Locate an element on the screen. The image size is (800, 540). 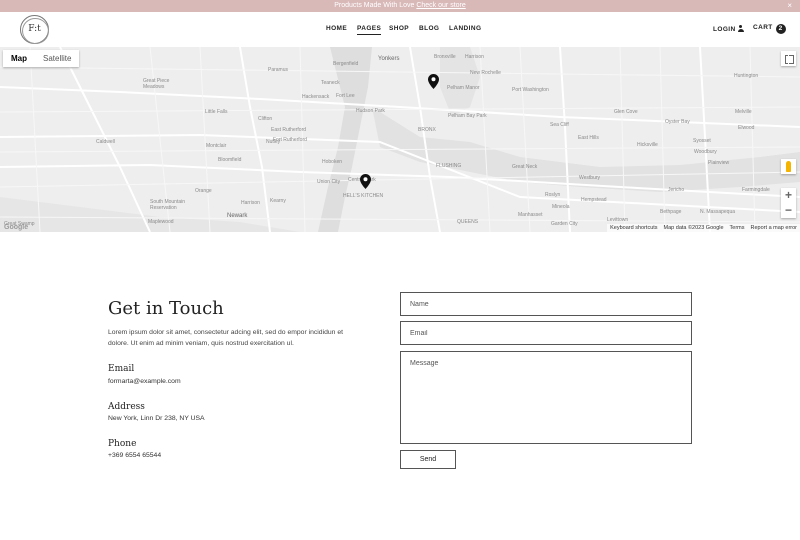
email-heading: Email is located at coordinates (121, 369).